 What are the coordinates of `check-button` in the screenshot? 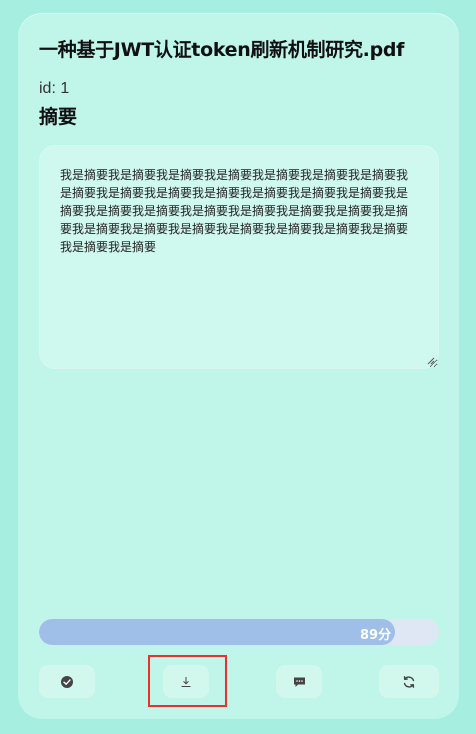 It's located at (67, 681).